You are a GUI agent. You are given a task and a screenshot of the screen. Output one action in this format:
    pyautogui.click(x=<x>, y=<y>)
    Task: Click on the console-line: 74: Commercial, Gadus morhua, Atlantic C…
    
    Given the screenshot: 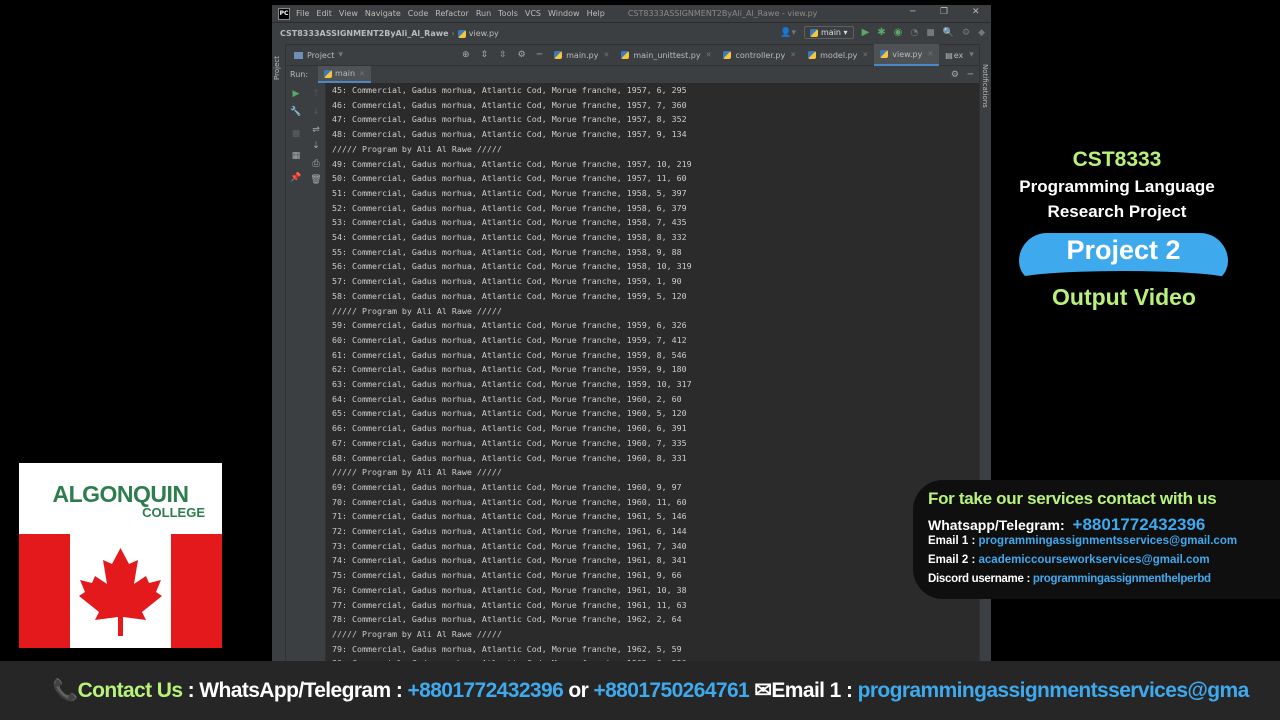 What is the action you would take?
    pyautogui.click(x=509, y=560)
    